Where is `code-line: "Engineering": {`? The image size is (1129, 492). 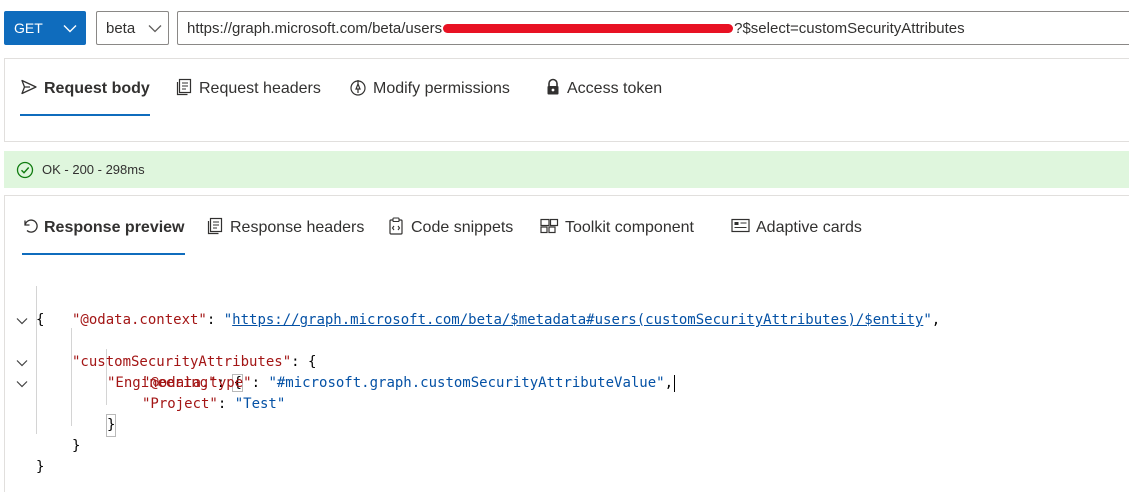
code-line: "Engineering": { is located at coordinates (124, 361).